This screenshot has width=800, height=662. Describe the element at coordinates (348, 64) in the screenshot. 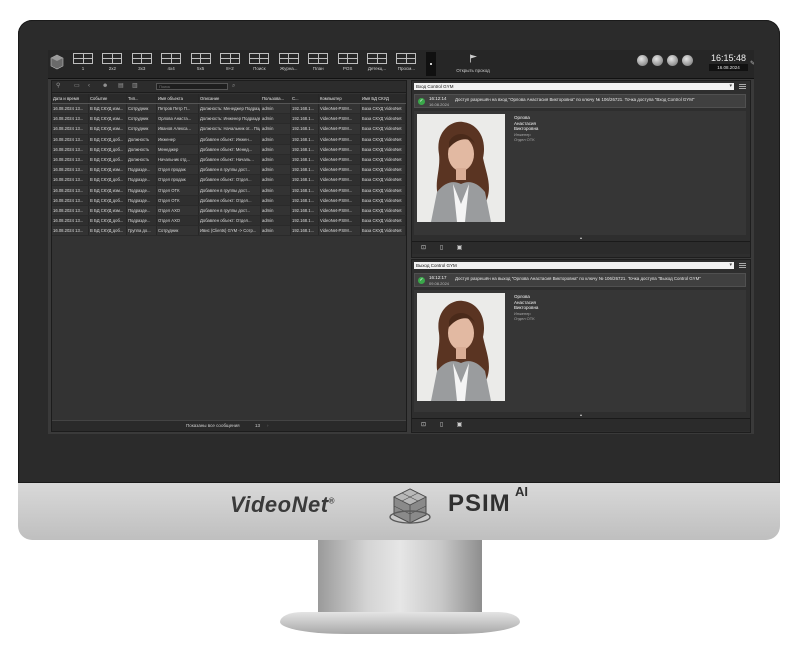

I see `layout-button: POS` at that location.